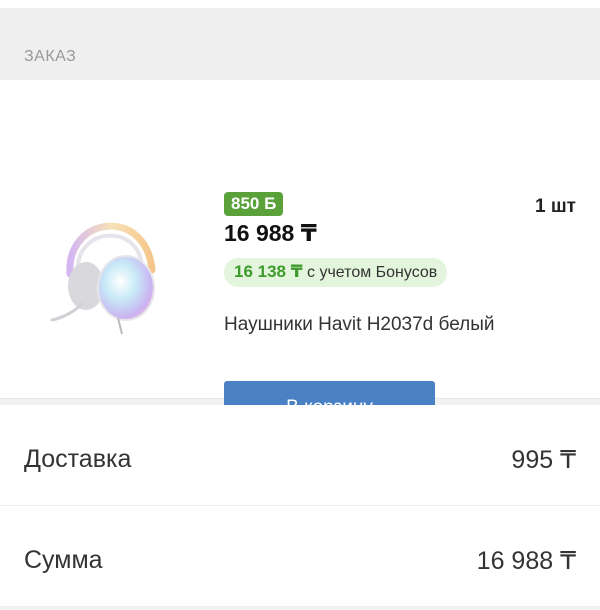 The image size is (600, 610). I want to click on order-section-header: ЗАКАЗ, so click(300, 44).